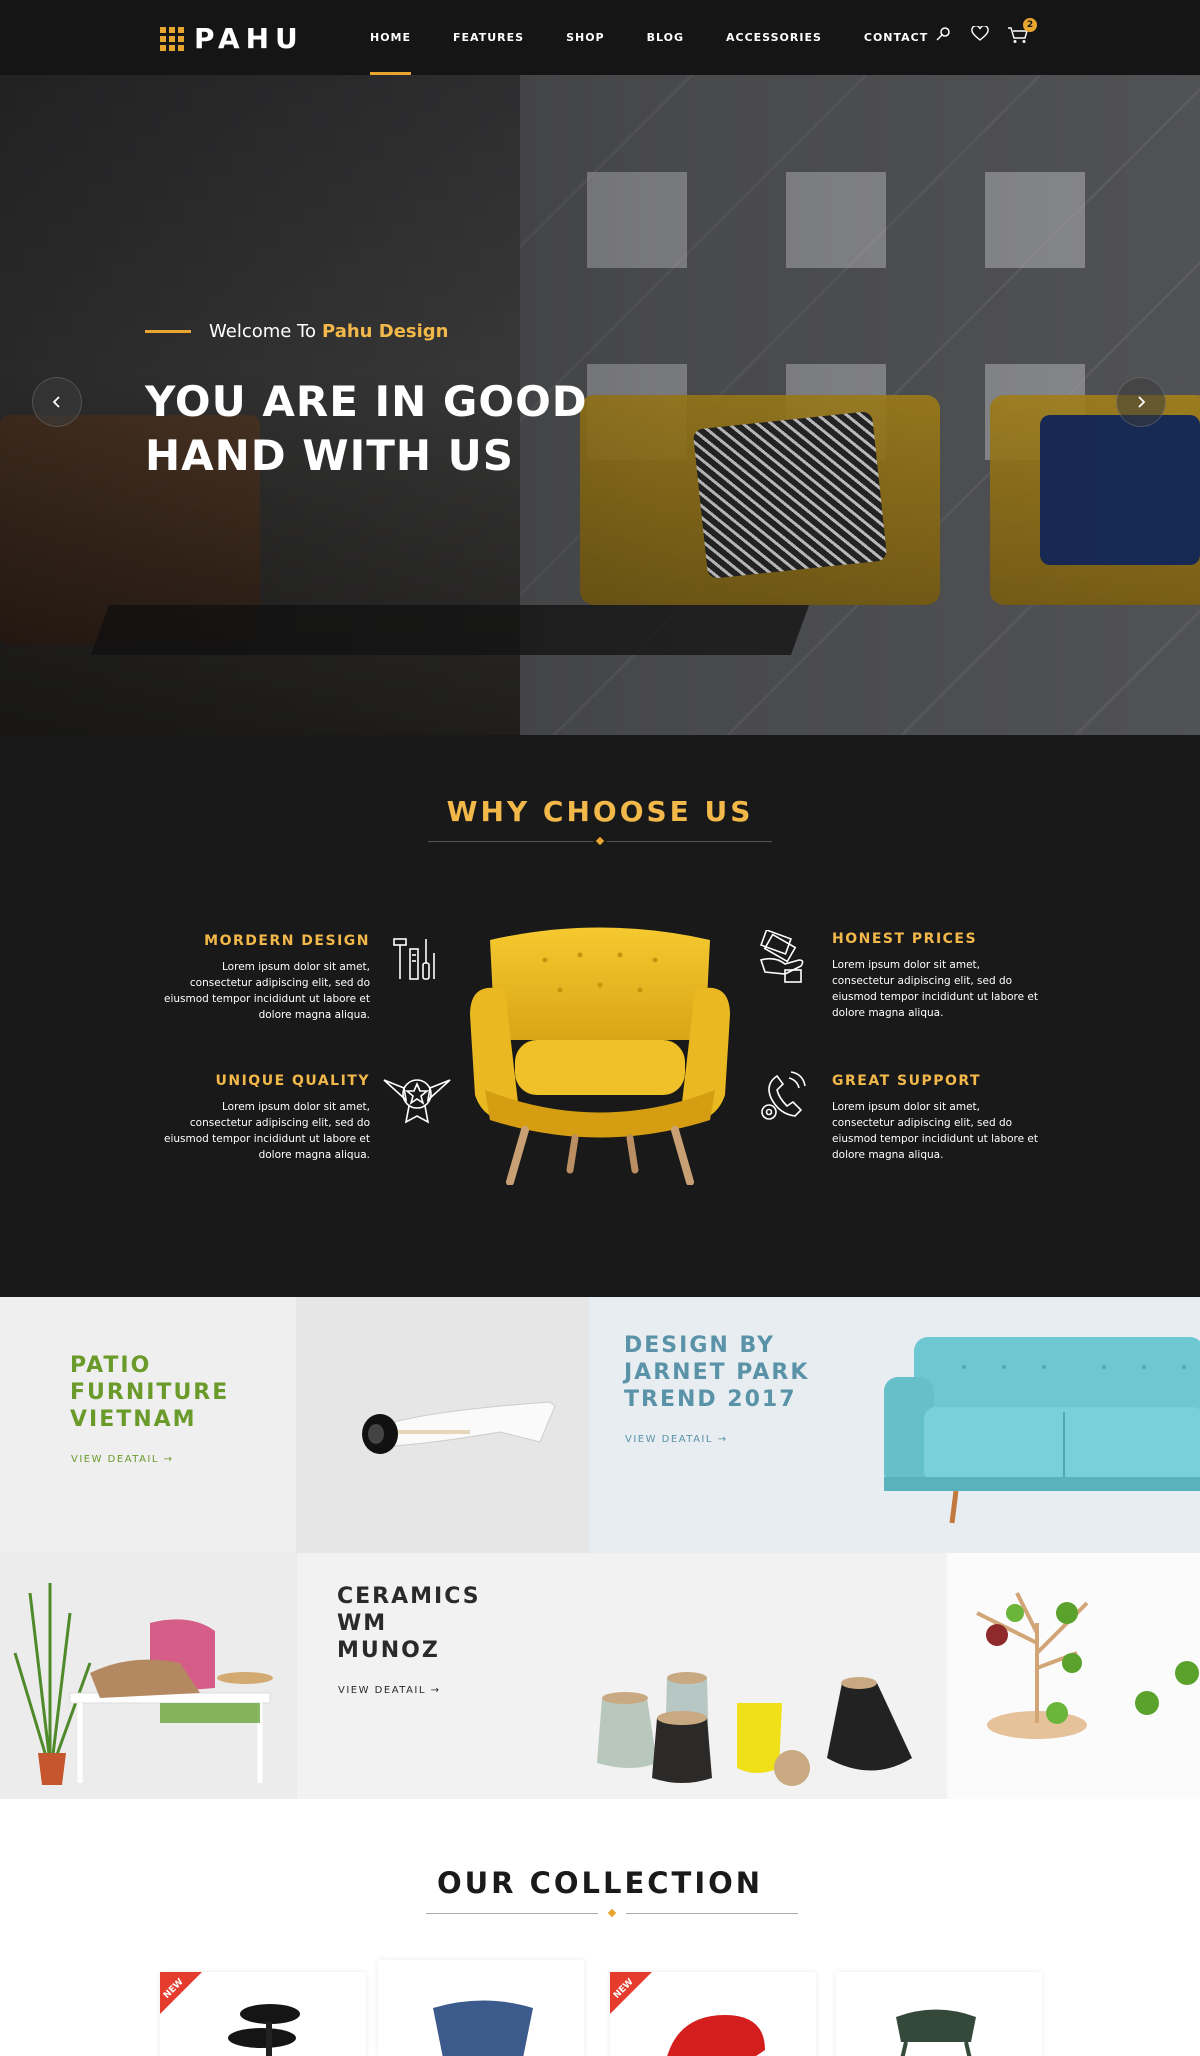 The image size is (1200, 2056). I want to click on hero-welcome: Welcome To Pahu Design, so click(297, 331).